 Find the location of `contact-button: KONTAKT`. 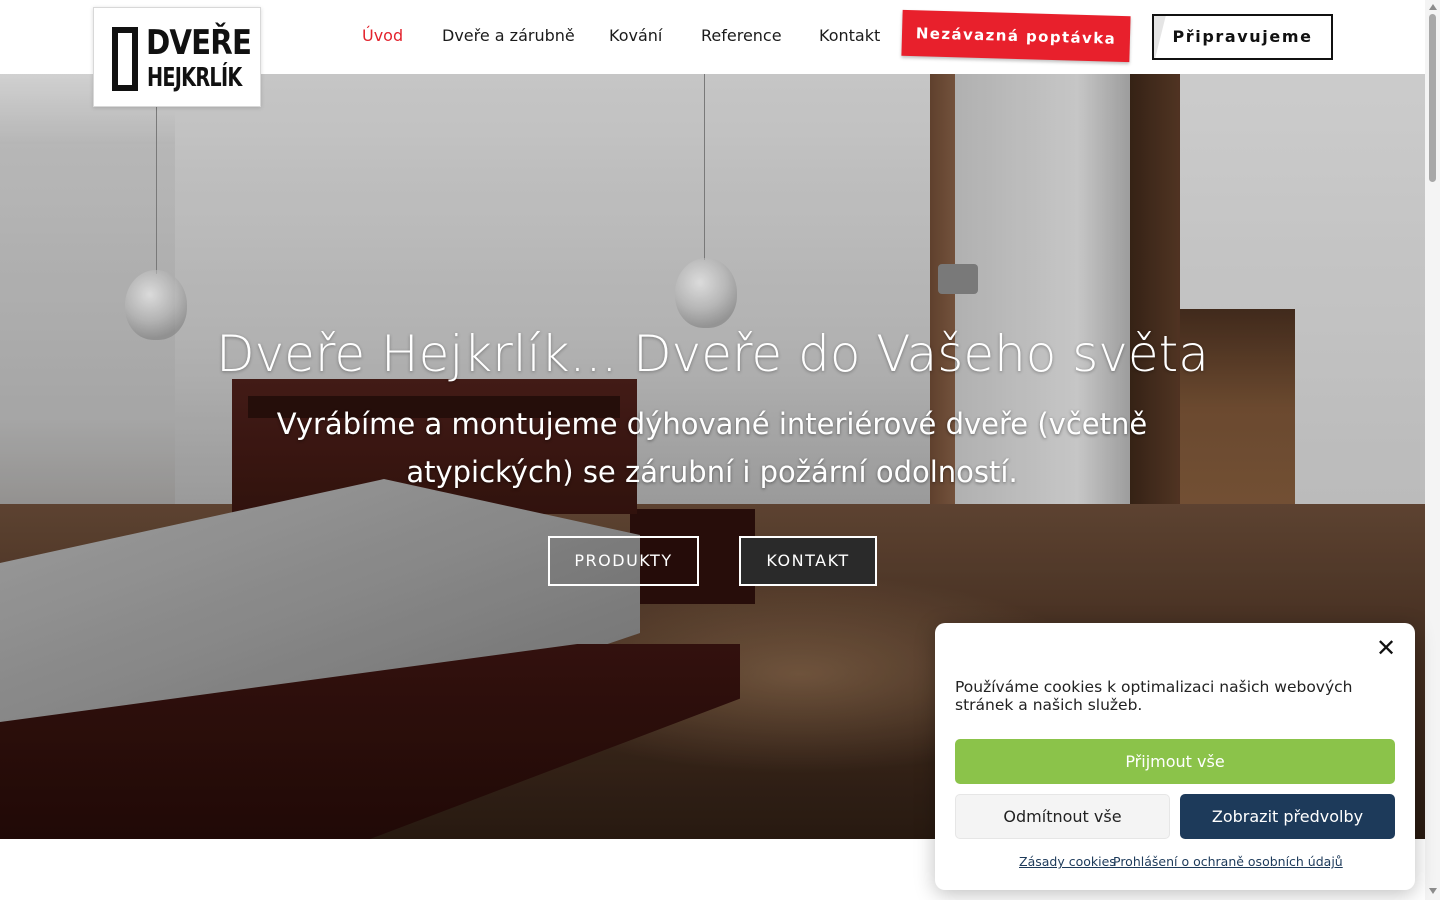

contact-button: KONTAKT is located at coordinates (808, 561).